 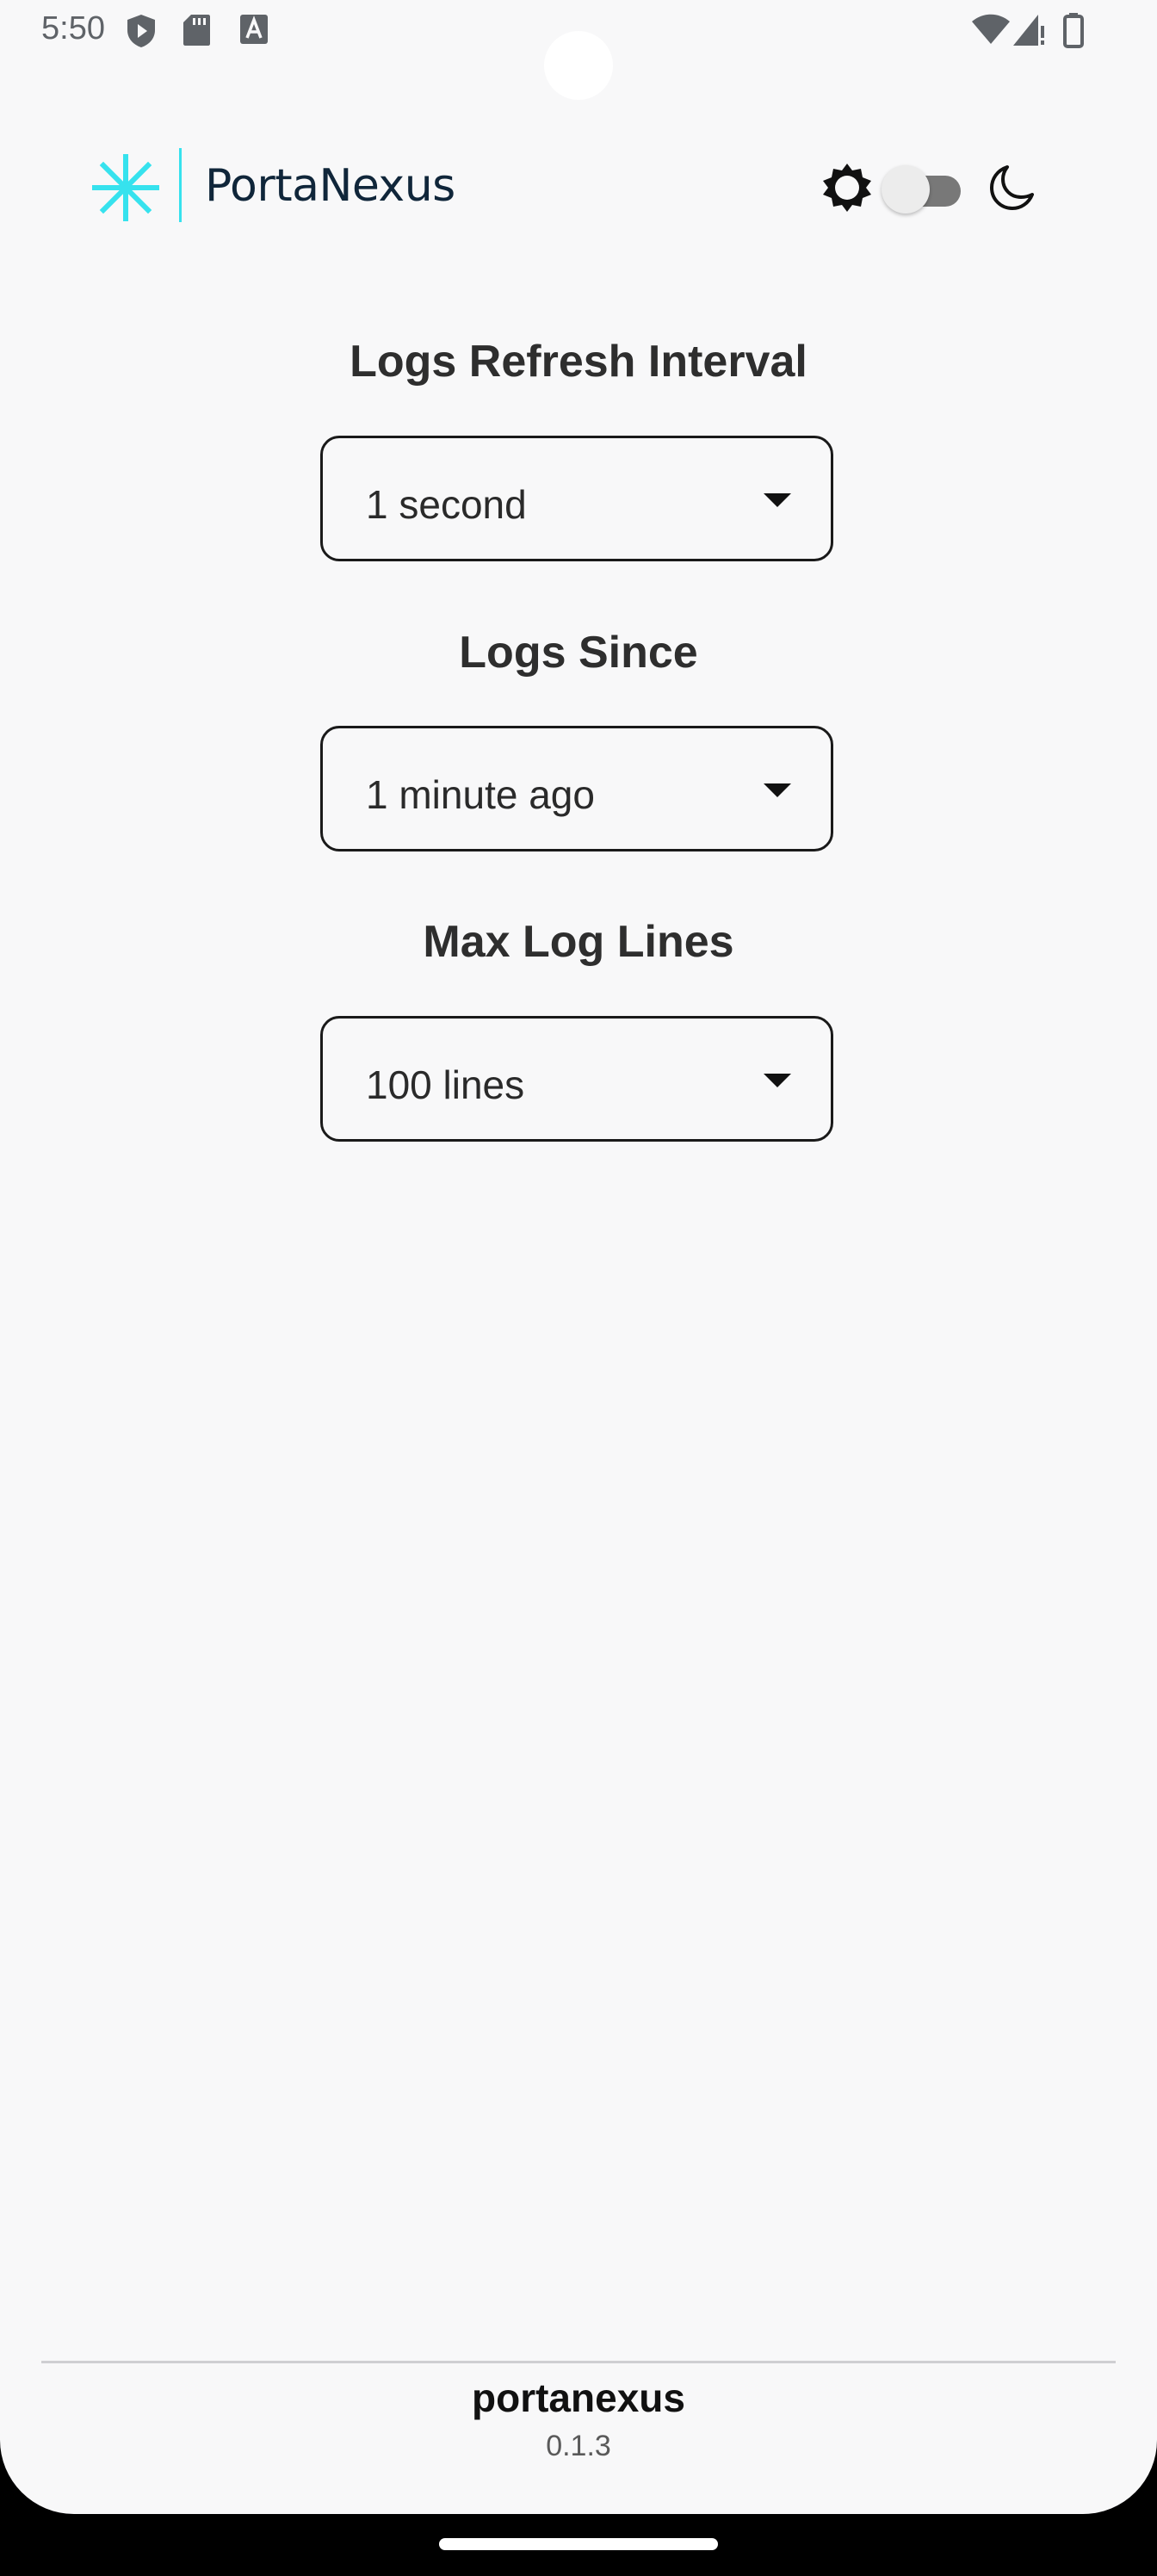 I want to click on refresh-interval-select: 1 second, so click(x=577, y=499).